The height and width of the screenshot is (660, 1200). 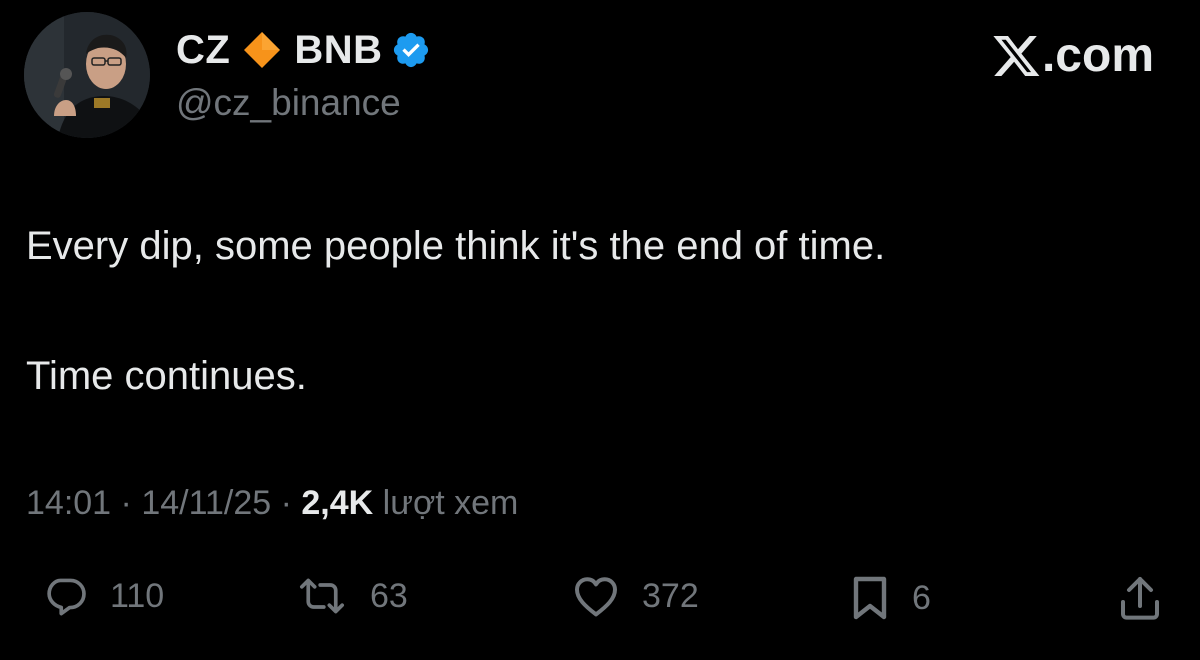 I want to click on author-name-row: CZ BNB, so click(x=303, y=50).